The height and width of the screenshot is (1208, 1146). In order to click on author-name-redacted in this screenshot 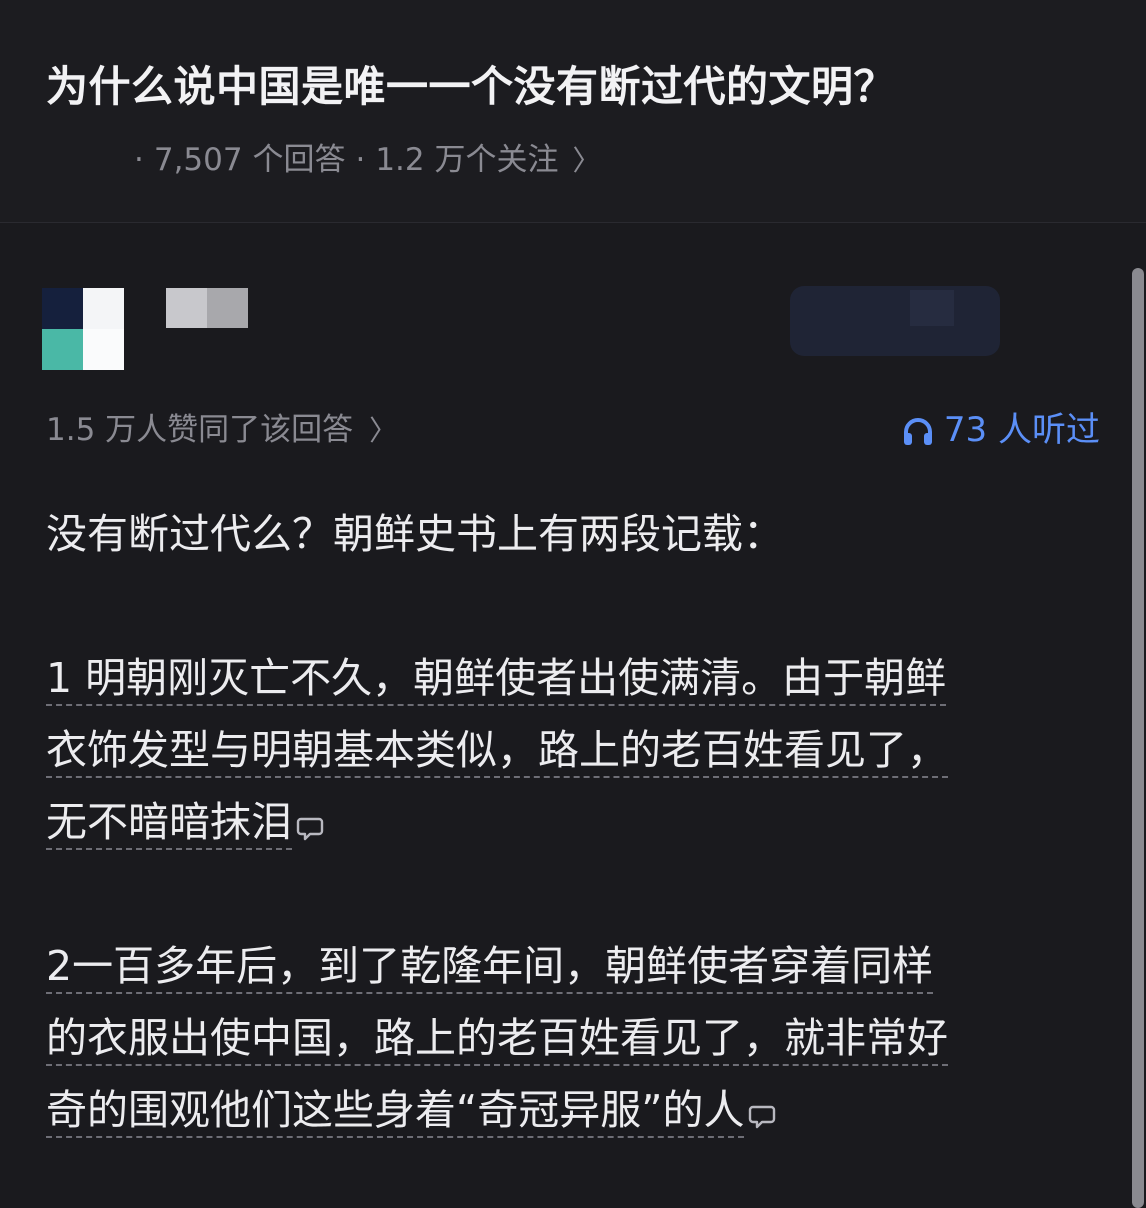, I will do `click(207, 308)`.